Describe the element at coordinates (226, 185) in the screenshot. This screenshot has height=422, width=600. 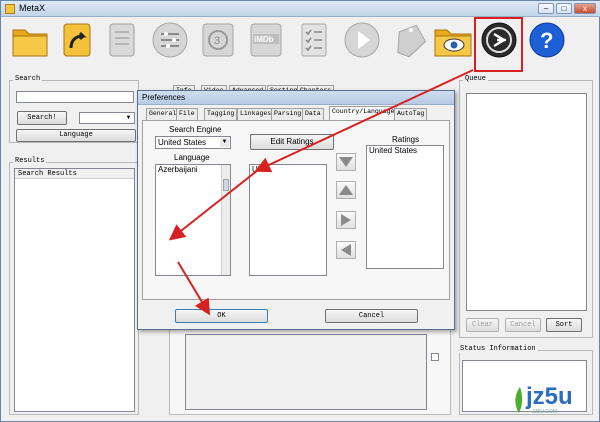
I see `scrollbar-thumb` at that location.